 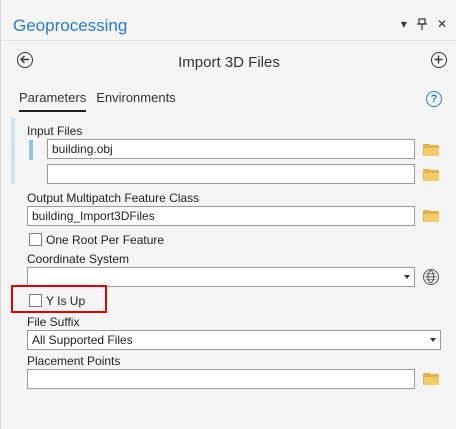 I want to click on help-icon: ?, so click(x=434, y=99).